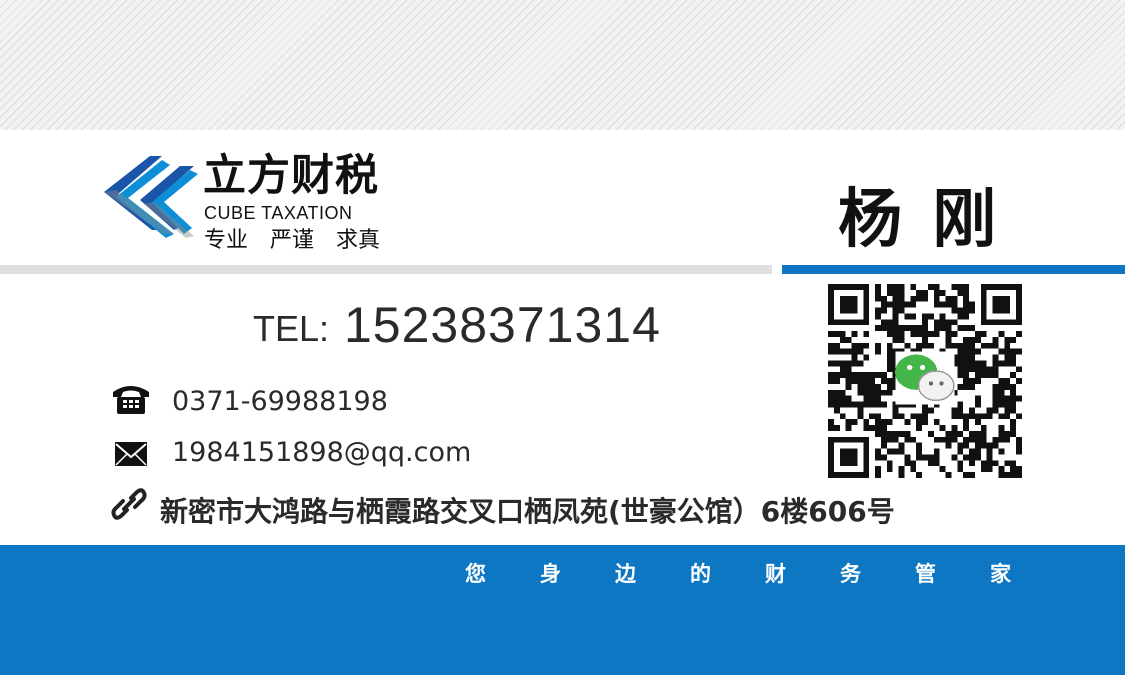 This screenshot has width=1125, height=675. I want to click on slogan-char: 边, so click(625, 574).